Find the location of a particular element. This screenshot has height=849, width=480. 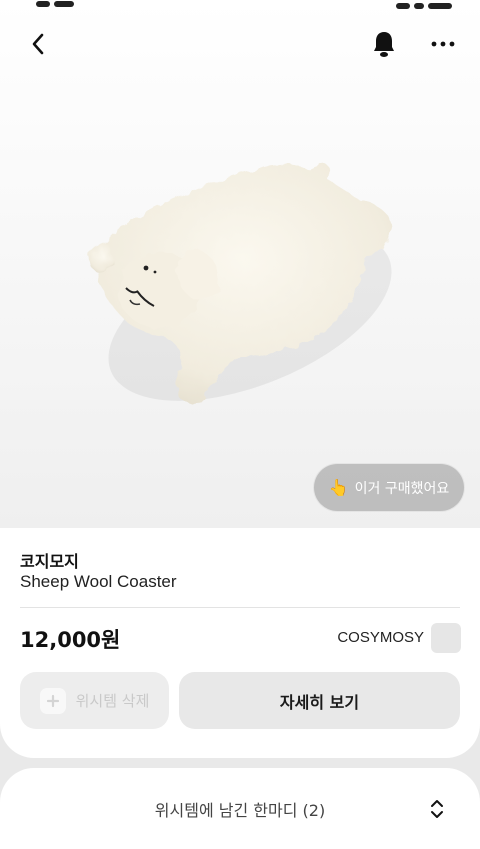

product-price: 12,000원 is located at coordinates (70, 640).